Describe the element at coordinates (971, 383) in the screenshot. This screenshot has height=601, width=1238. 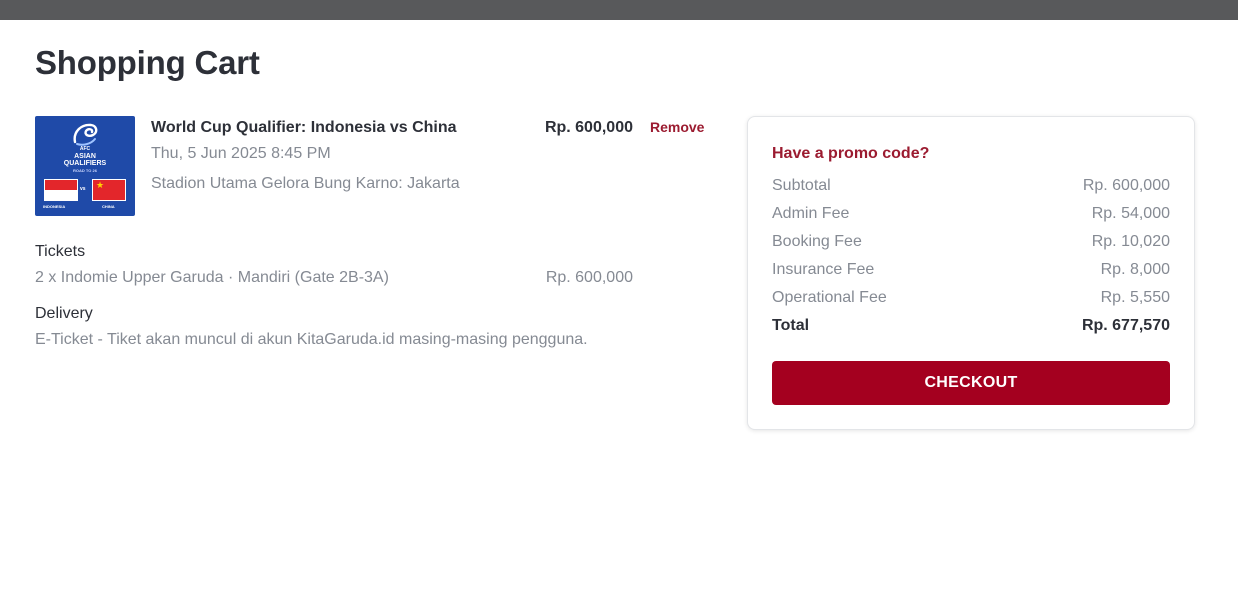
I see `checkout-button: CHECKOUT` at that location.